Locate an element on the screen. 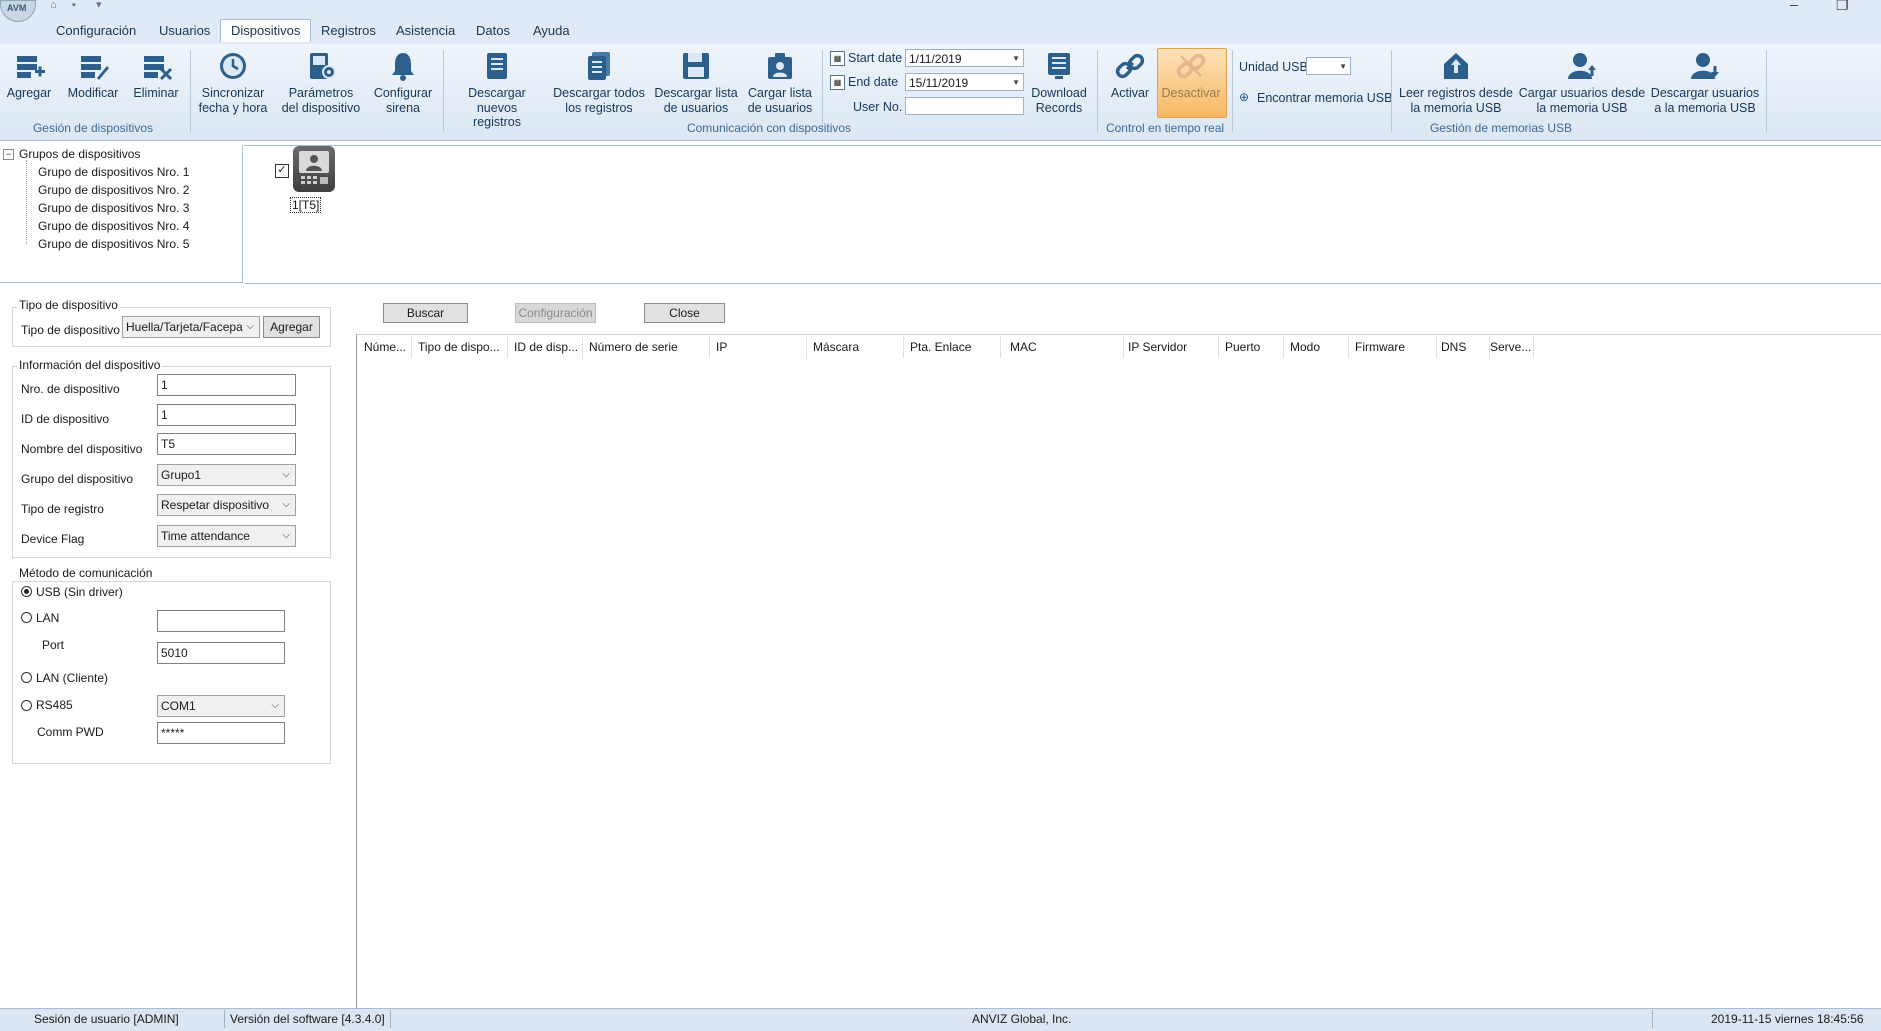 The width and height of the screenshot is (1881, 1031). grupo-select: Grupo1 ⌵ is located at coordinates (226, 475).